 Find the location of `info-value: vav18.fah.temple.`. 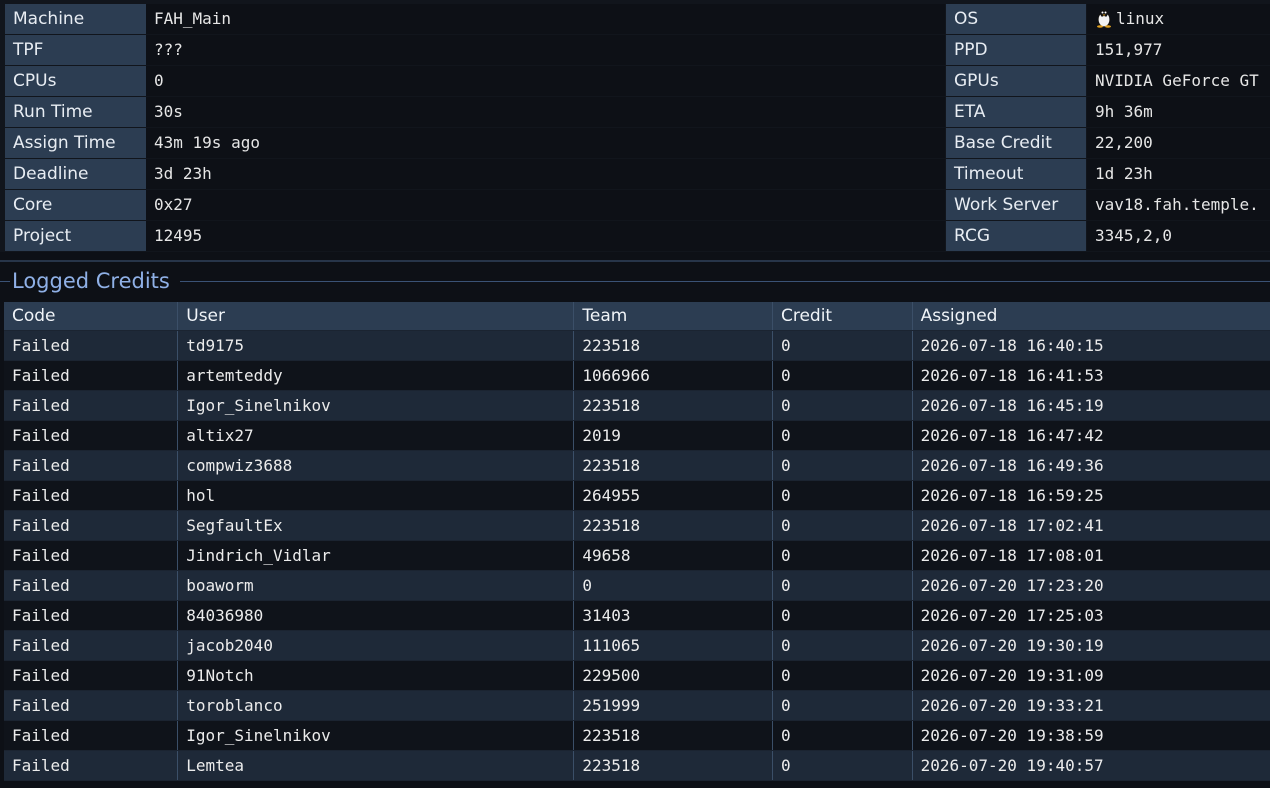

info-value: vav18.fah.temple. is located at coordinates (1178, 205).